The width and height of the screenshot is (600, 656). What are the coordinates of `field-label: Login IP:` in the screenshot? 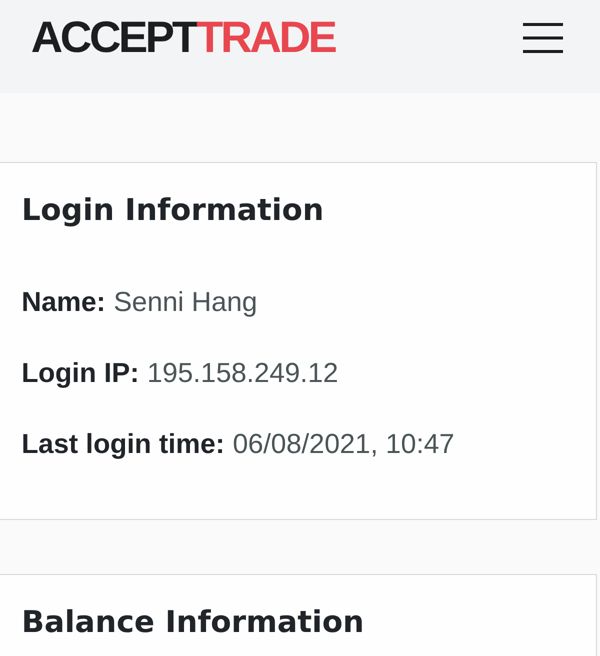 It's located at (81, 373).